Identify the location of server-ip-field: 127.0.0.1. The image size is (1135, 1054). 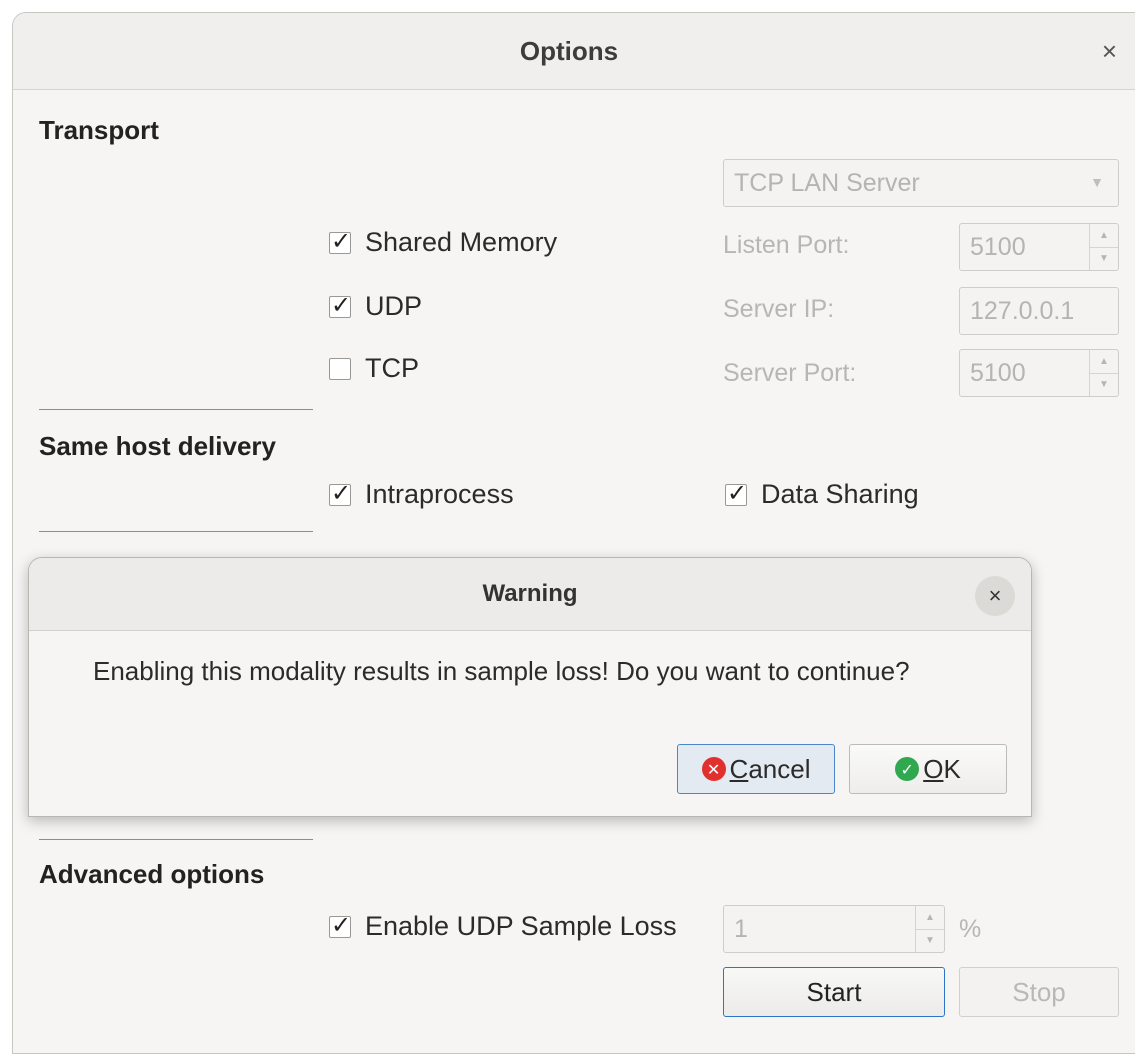
(1039, 311).